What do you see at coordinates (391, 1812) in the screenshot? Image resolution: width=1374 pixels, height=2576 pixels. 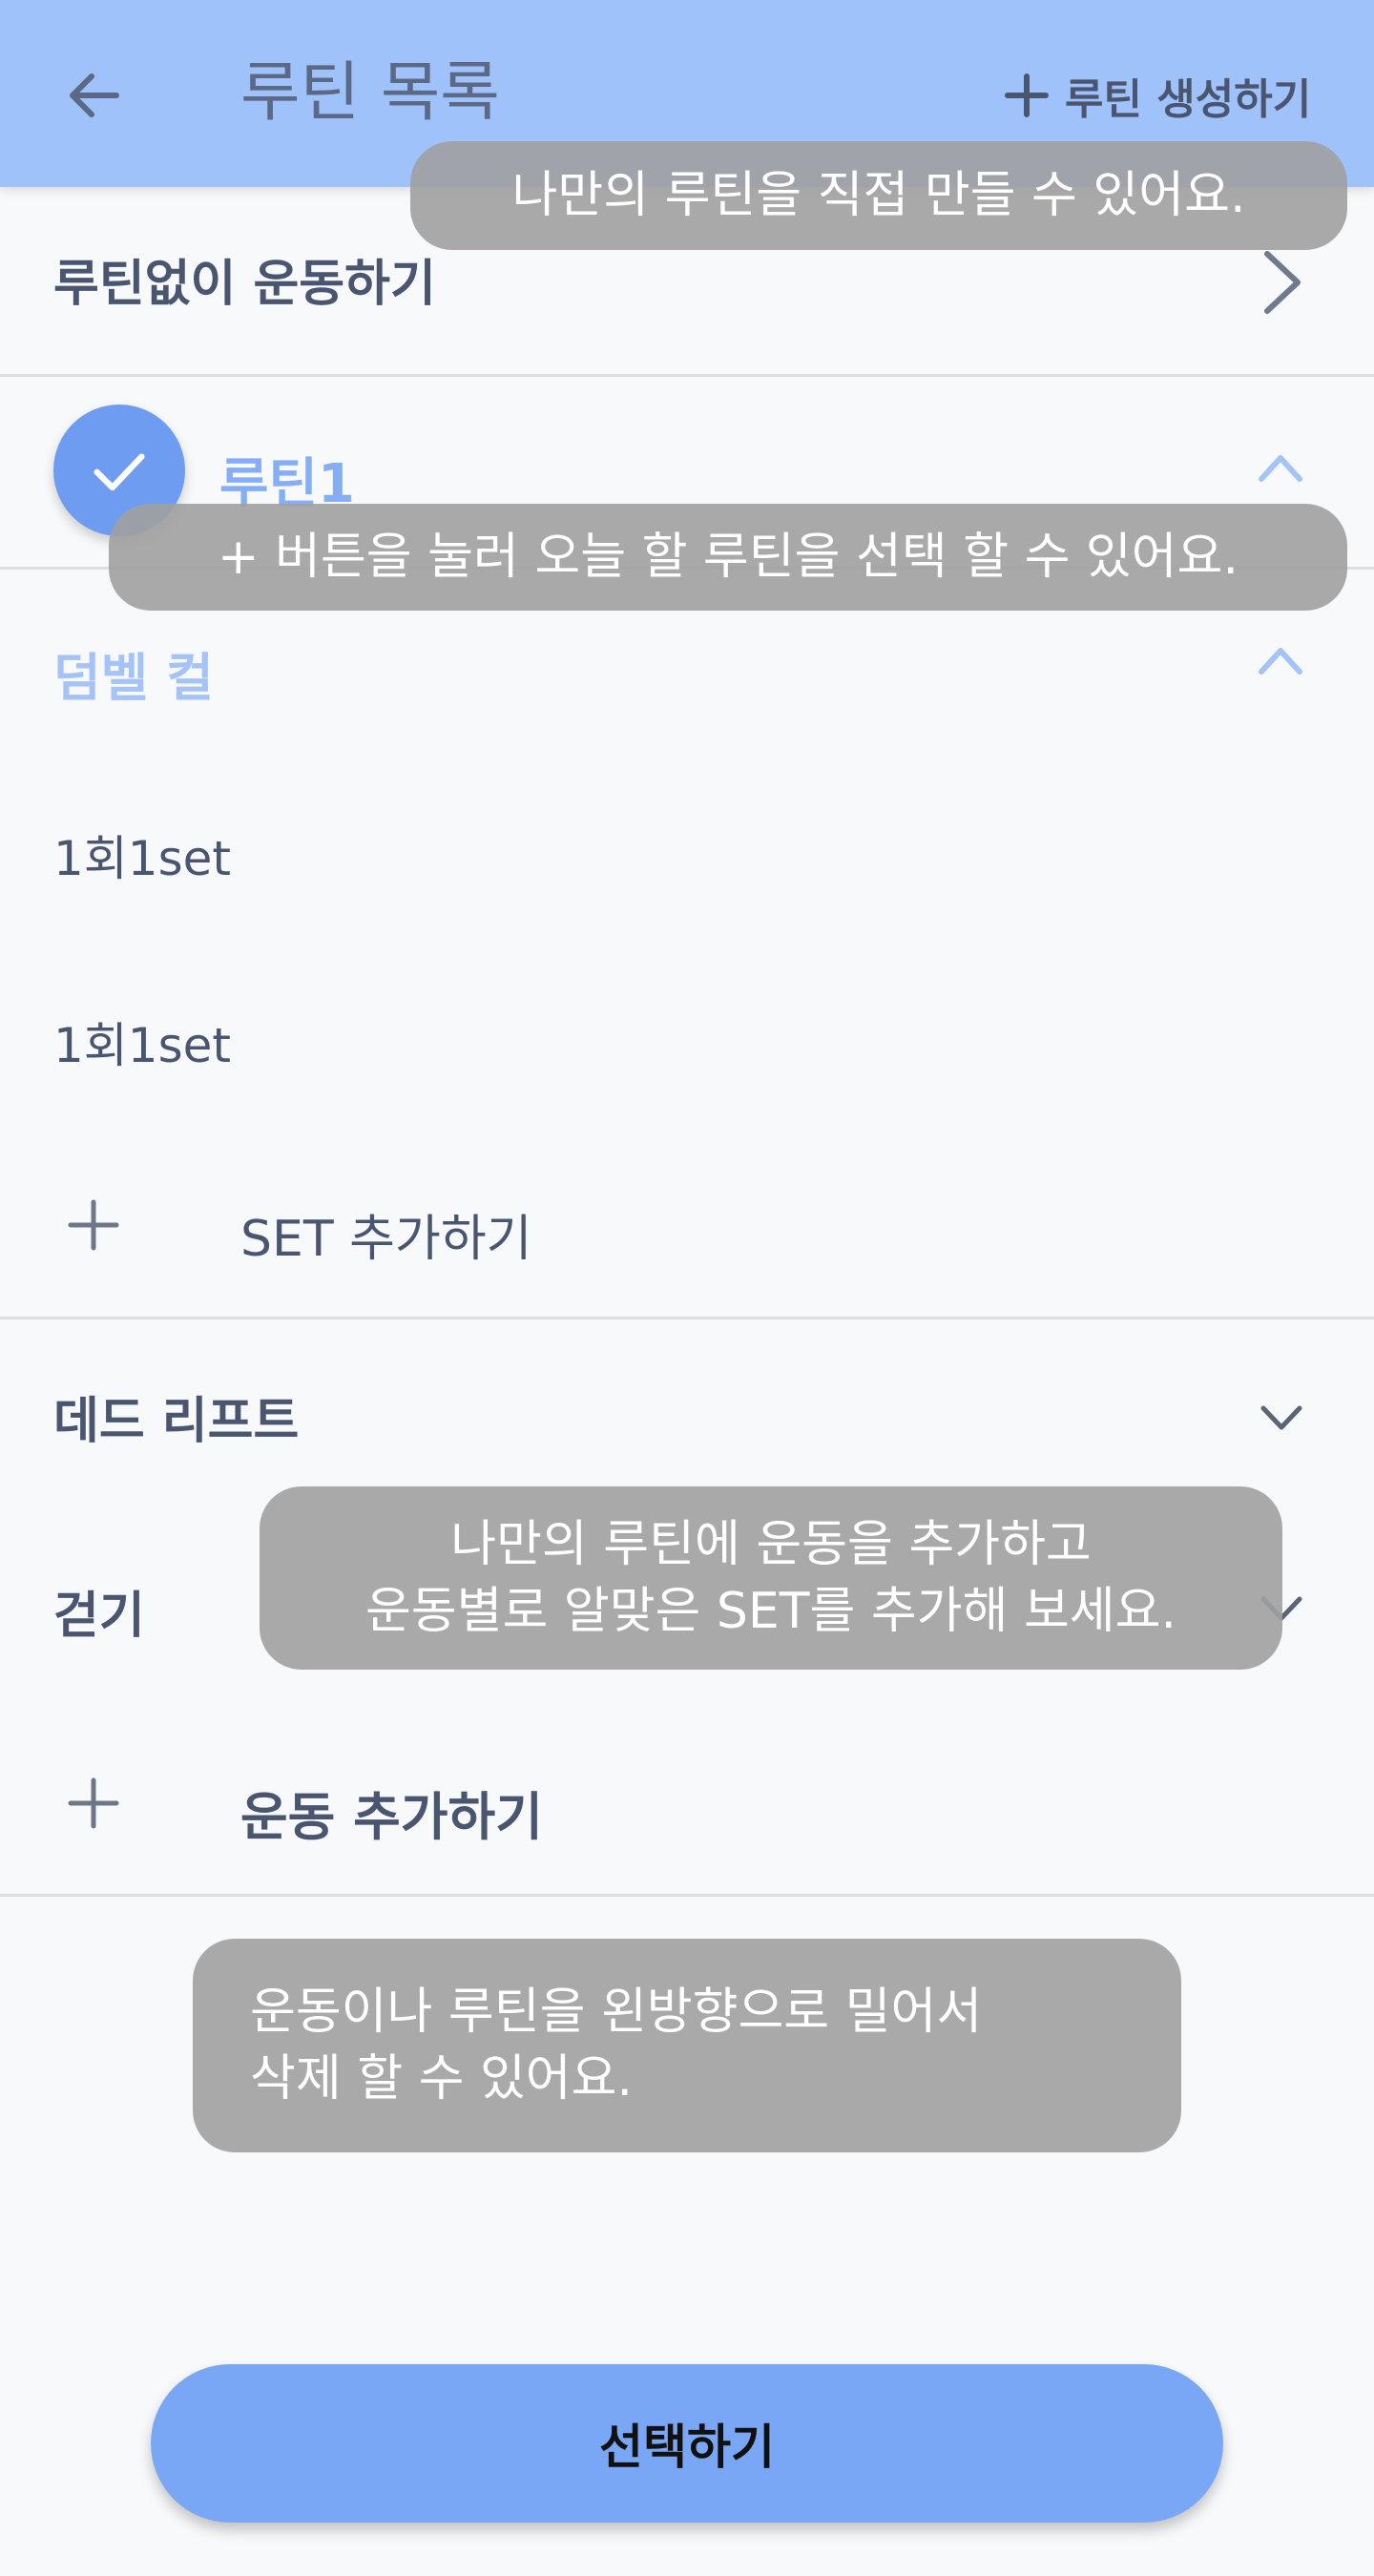 I see `add-exercise-button: 운동 추가하기` at bounding box center [391, 1812].